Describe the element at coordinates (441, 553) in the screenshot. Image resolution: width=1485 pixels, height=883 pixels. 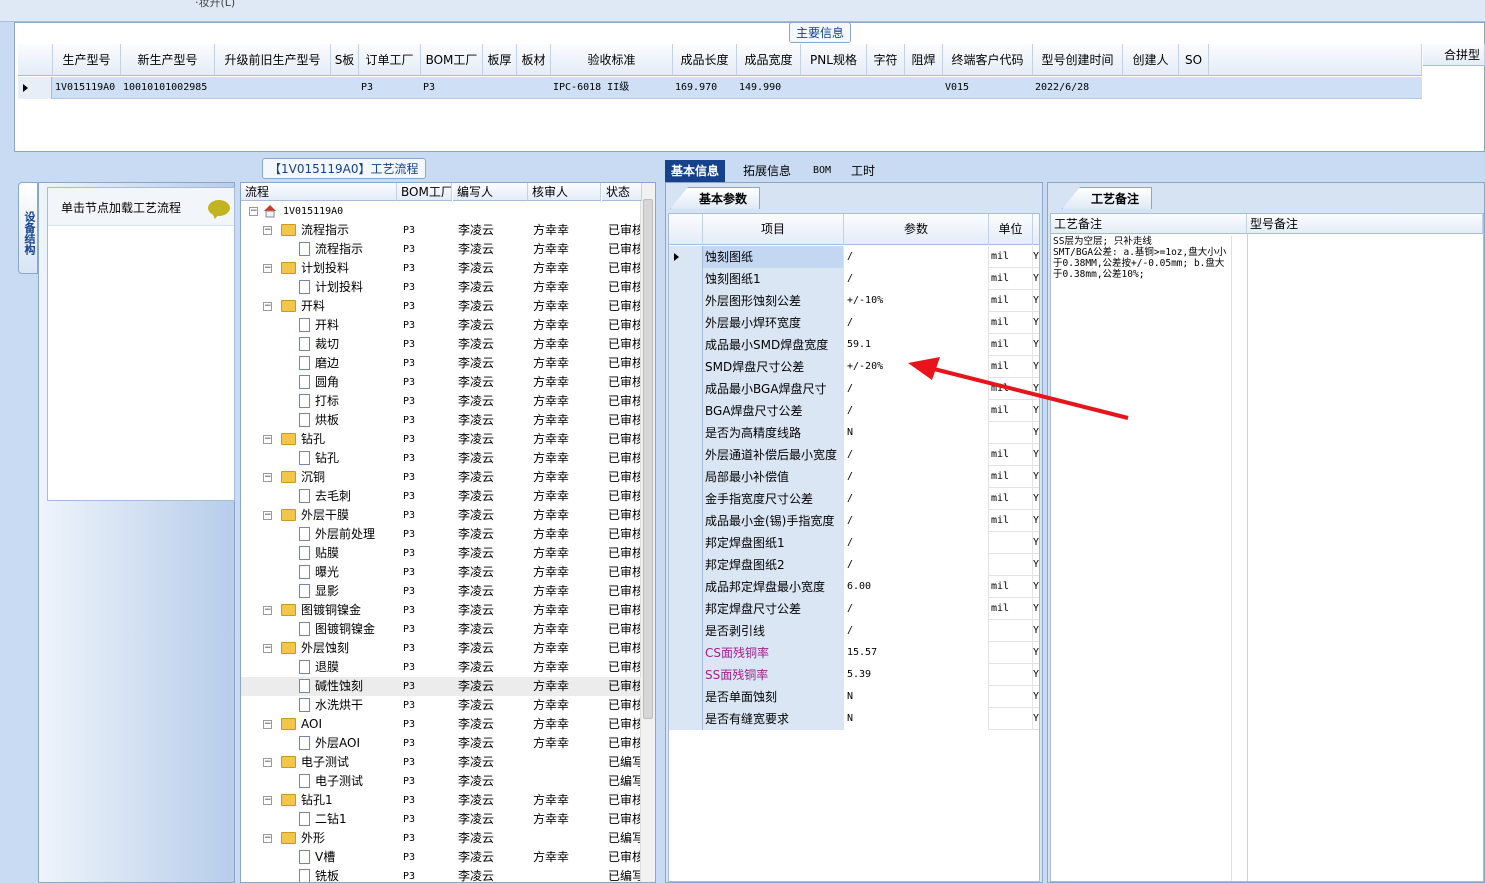
I see `tree-row: 贴膜 P3 李凌云 方幸幸 已审核` at that location.